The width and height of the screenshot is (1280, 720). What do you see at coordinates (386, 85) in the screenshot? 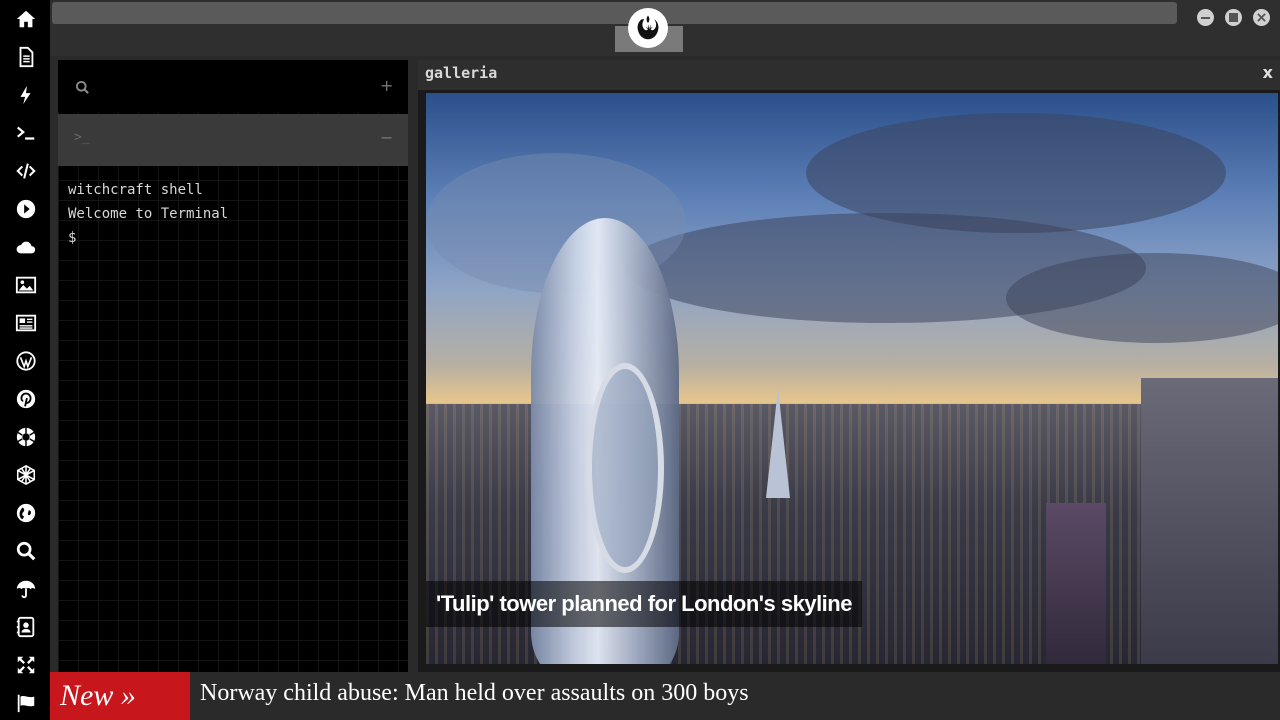
I see `add-terminal-button: +` at bounding box center [386, 85].